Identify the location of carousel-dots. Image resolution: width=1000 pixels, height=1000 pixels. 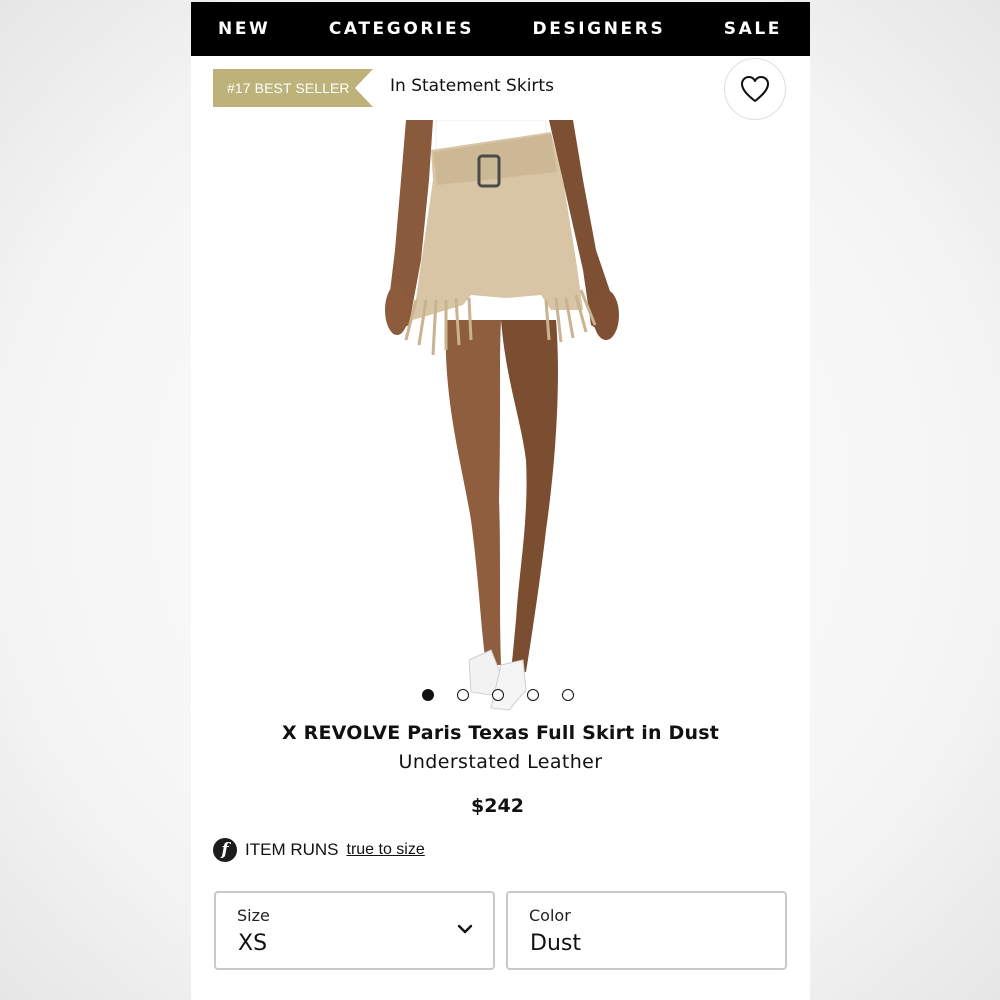
(498, 695).